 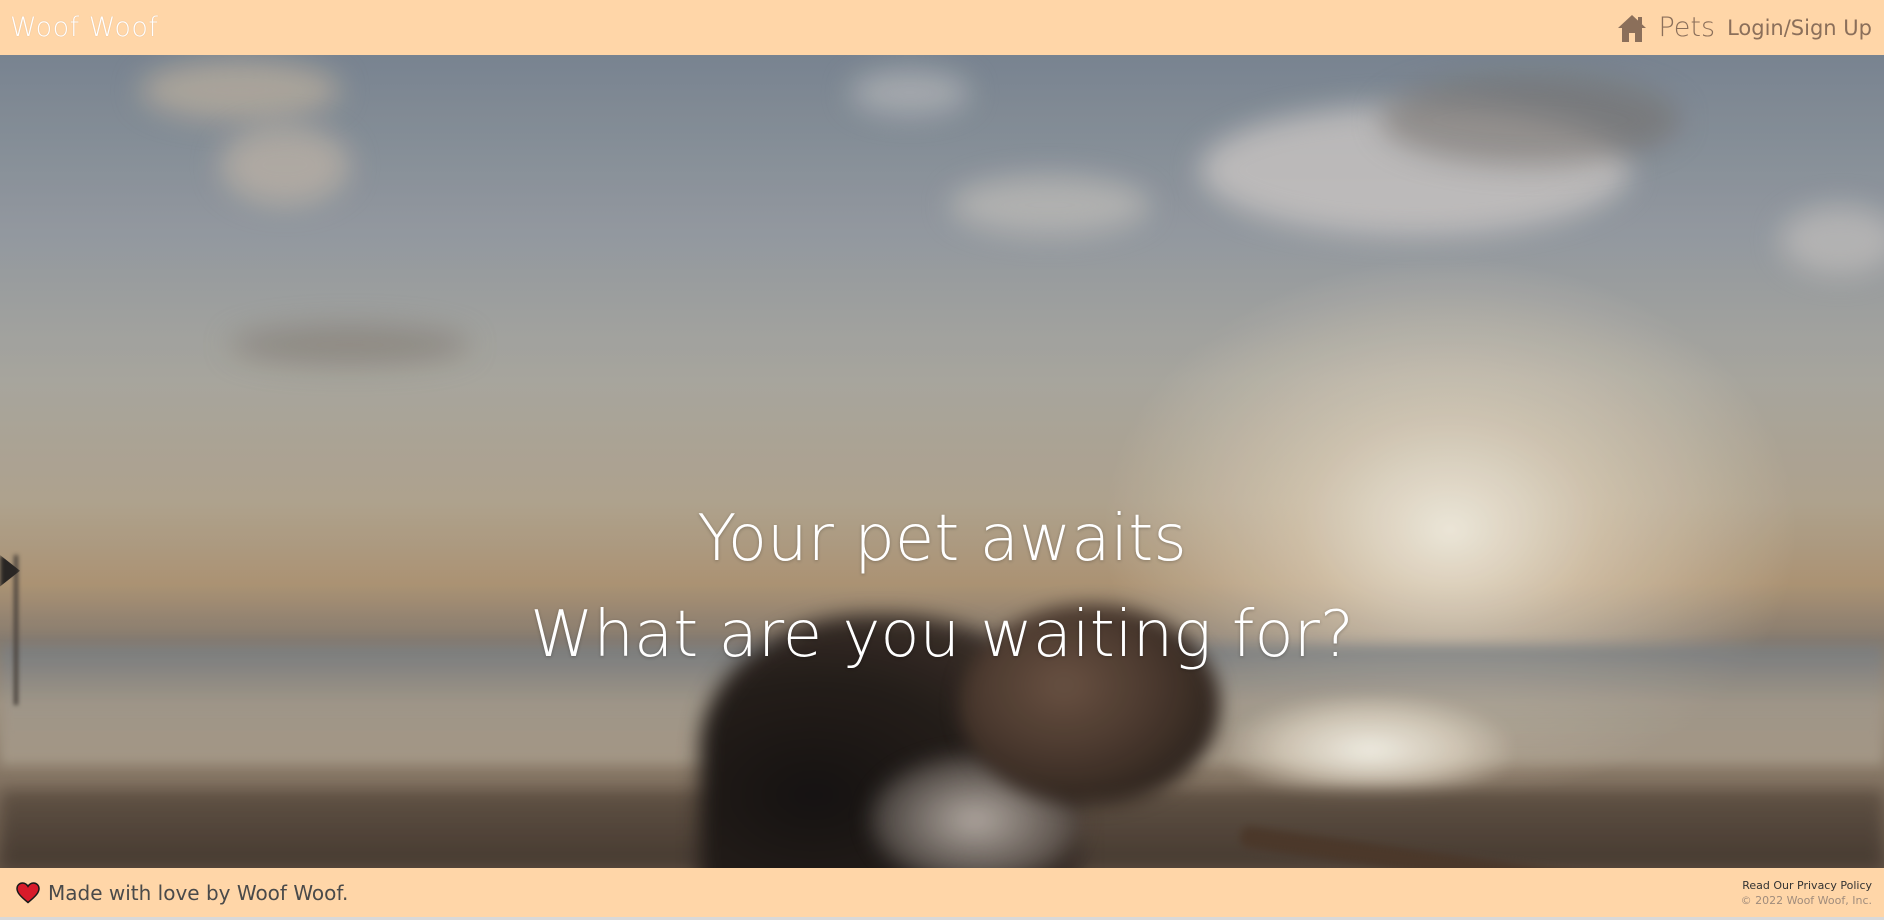 What do you see at coordinates (28, 892) in the screenshot?
I see `heart-icon` at bounding box center [28, 892].